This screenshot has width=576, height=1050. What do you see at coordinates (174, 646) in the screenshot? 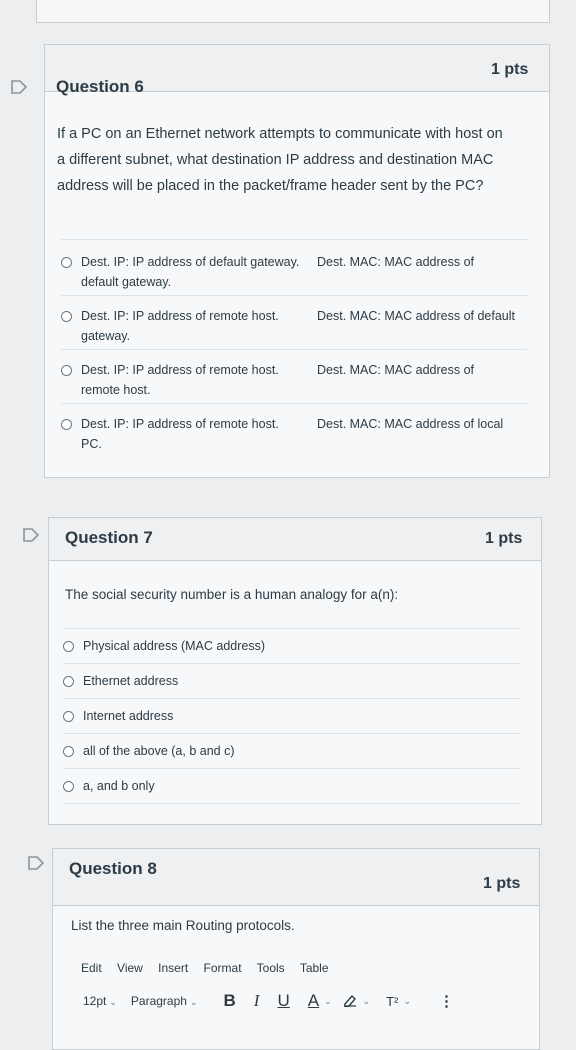
I see `answer-label: Physical address (MAC address)` at bounding box center [174, 646].